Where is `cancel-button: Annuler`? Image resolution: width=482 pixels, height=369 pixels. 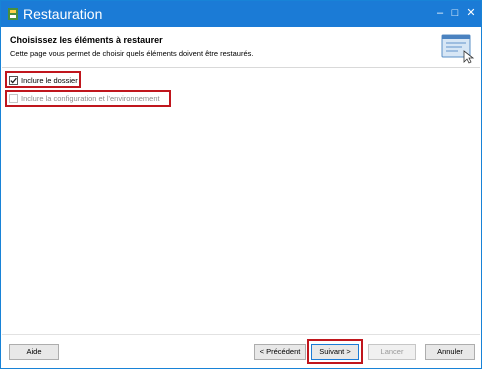
cancel-button: Annuler is located at coordinates (450, 352).